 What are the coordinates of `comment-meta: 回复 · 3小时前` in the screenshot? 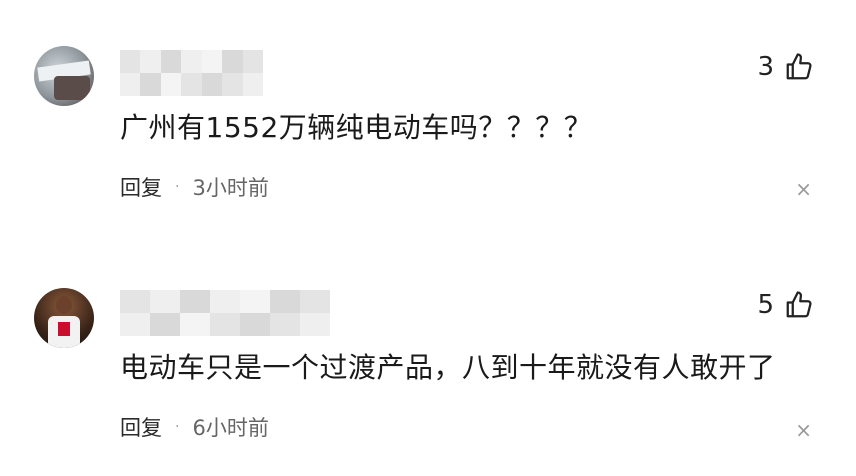 It's located at (194, 187).